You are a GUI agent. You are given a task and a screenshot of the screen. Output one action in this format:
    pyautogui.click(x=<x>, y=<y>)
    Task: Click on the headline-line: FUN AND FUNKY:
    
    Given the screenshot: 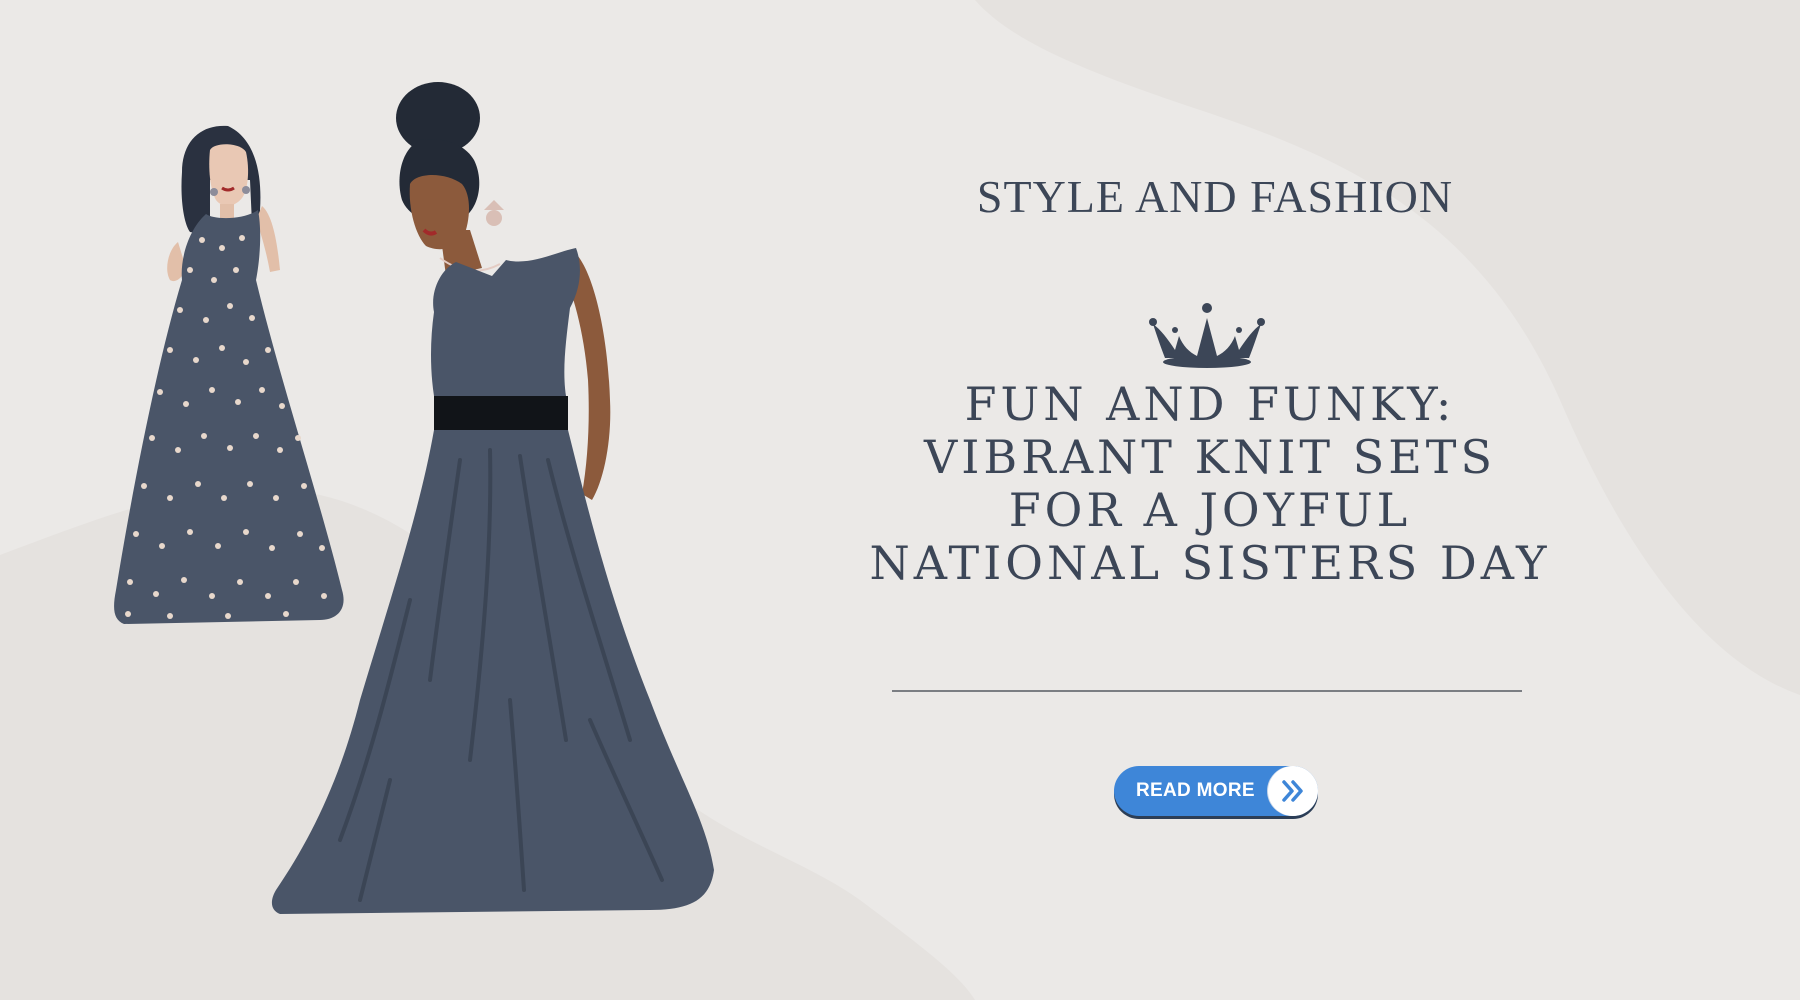 What is the action you would take?
    pyautogui.click(x=1210, y=404)
    